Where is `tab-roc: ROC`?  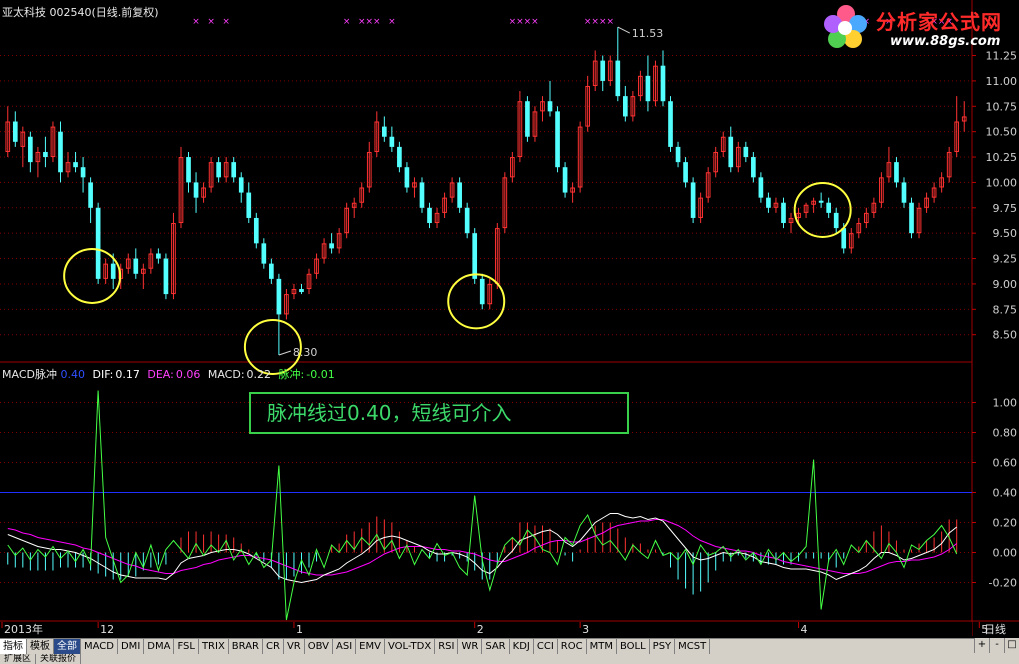 tab-roc: ROC is located at coordinates (572, 647).